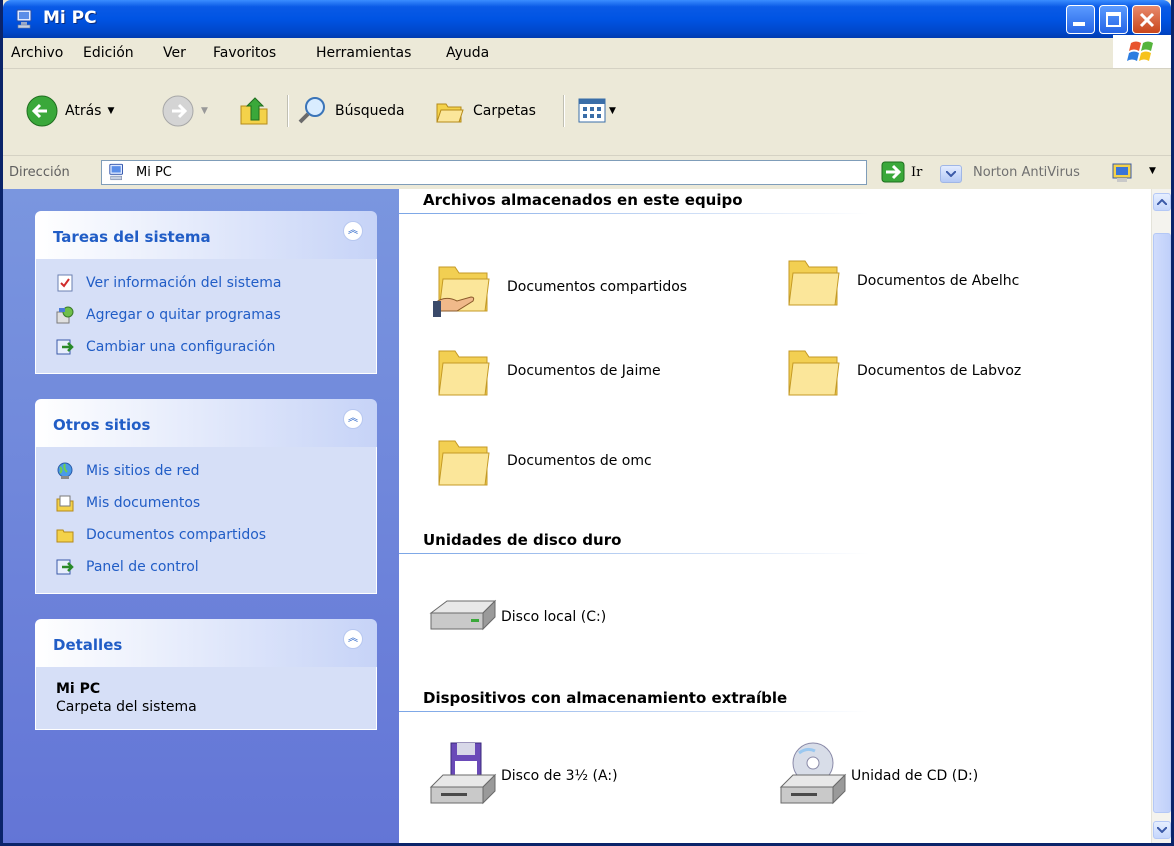 The height and width of the screenshot is (846, 1174). I want to click on details-header: Detalles ︽, so click(206, 643).